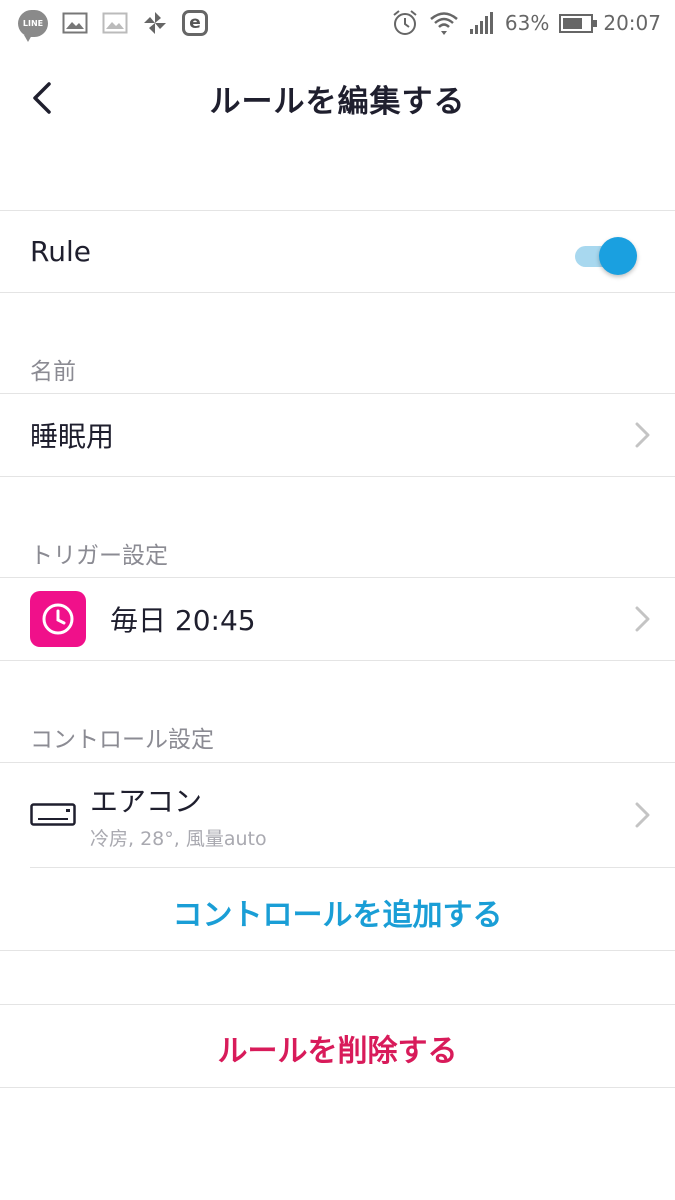 The image size is (675, 1200). What do you see at coordinates (632, 23) in the screenshot?
I see `status-time: 20:07` at bounding box center [632, 23].